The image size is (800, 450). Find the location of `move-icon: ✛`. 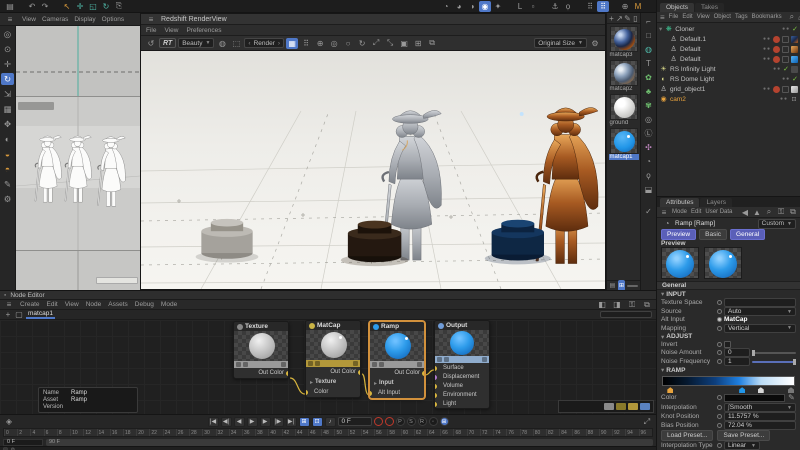

move-icon: ✛ is located at coordinates (7, 64).